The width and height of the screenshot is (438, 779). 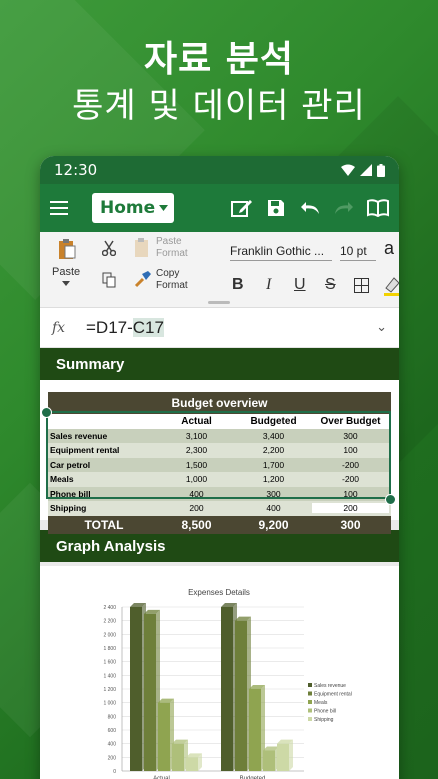 What do you see at coordinates (325, 712) in the screenshot?
I see `legend-entry: Phone bill` at bounding box center [325, 712].